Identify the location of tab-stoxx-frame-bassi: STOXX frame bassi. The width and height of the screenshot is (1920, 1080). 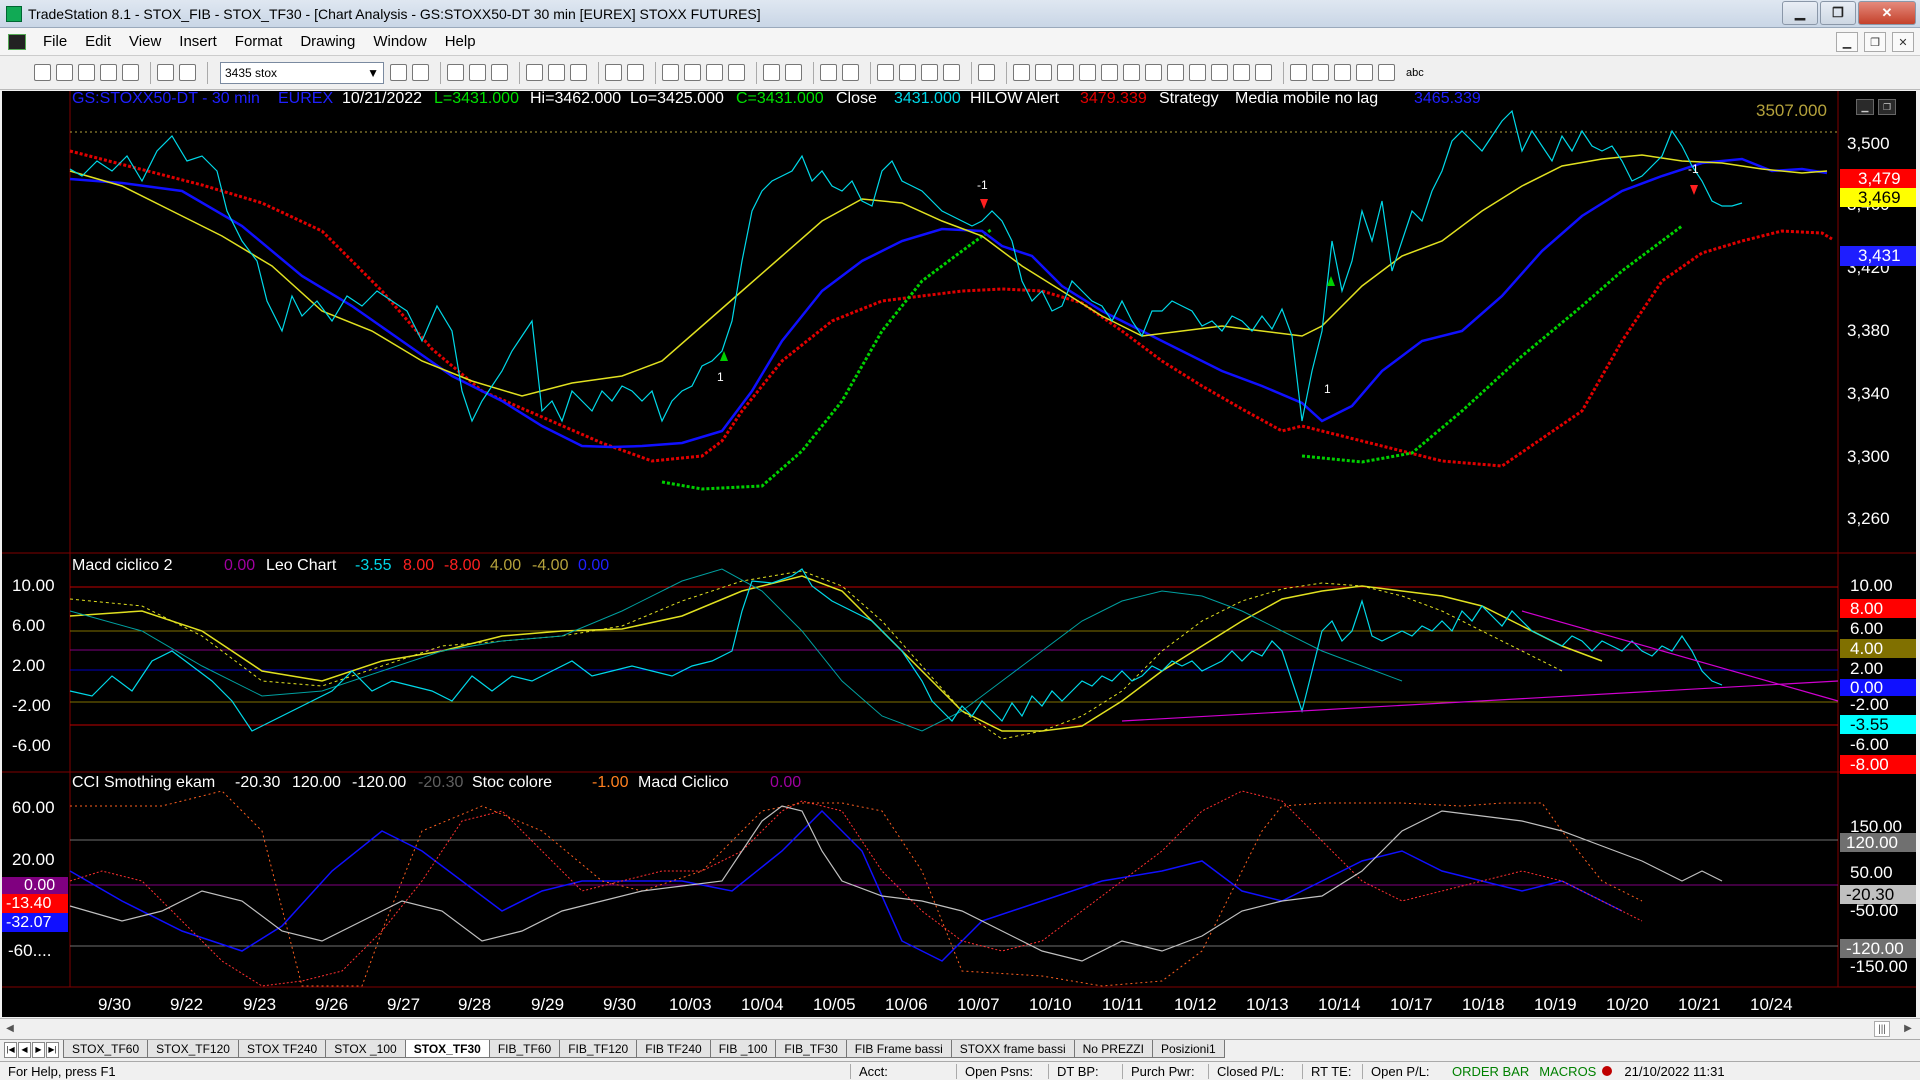
(1012, 1049).